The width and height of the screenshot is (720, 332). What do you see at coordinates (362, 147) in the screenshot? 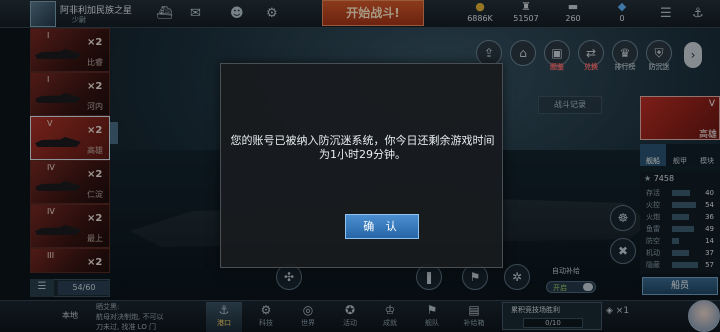
I see `dialog-message: 您的账号已被纳入防沉迷系统，你今日还剩余游戏时间为1小时29分钟。` at bounding box center [362, 147].